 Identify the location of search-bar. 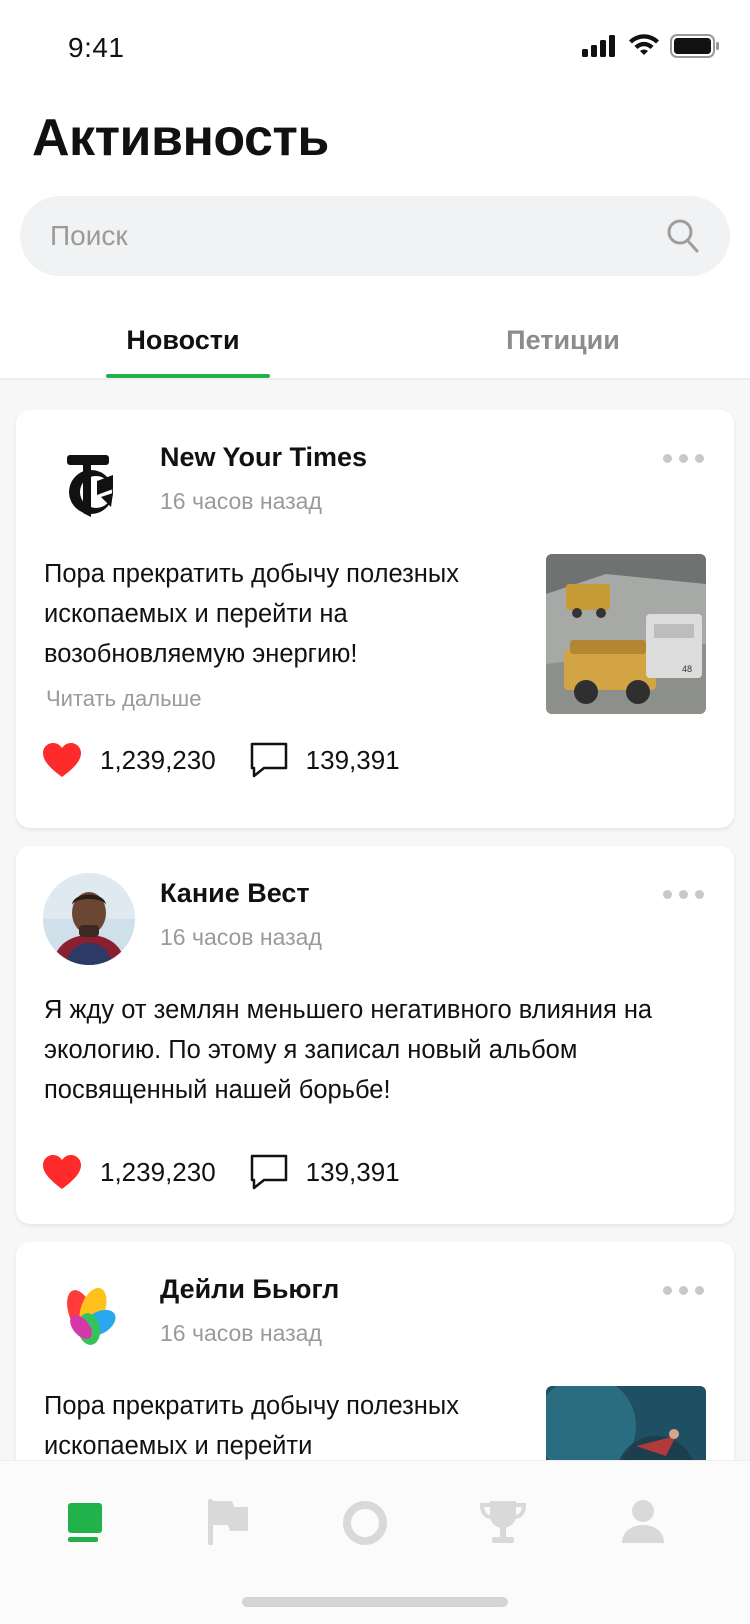
(375, 236).